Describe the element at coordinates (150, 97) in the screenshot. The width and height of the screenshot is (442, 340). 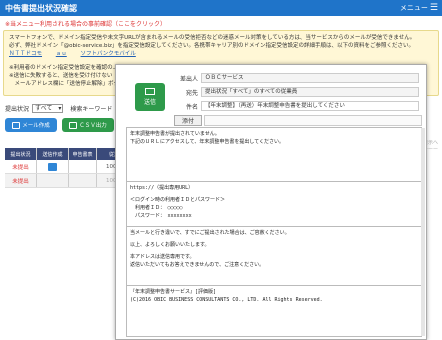
I see `send-button: 送信` at that location.